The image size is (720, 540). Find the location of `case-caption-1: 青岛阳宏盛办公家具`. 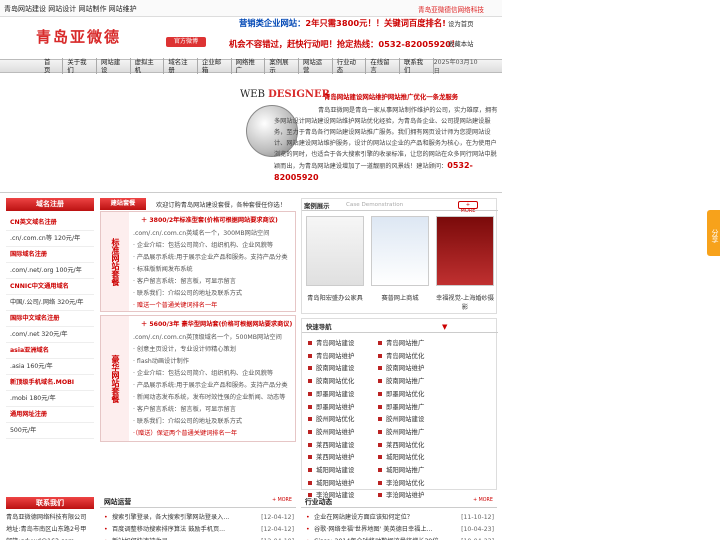

case-caption-1: 青岛阳宏盛办公家具 is located at coordinates (335, 297).